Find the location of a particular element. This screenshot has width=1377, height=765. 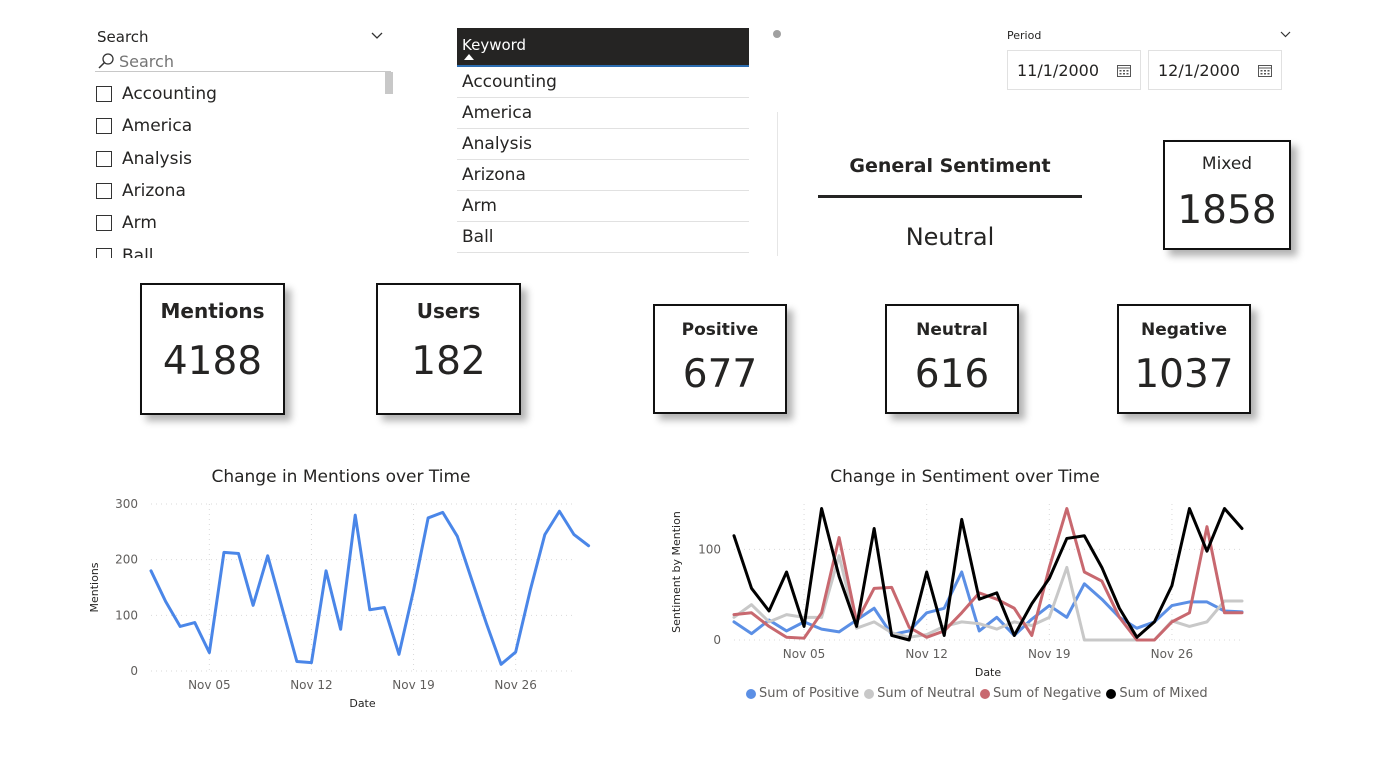

keyword-header-label: Keyword is located at coordinates (494, 45).